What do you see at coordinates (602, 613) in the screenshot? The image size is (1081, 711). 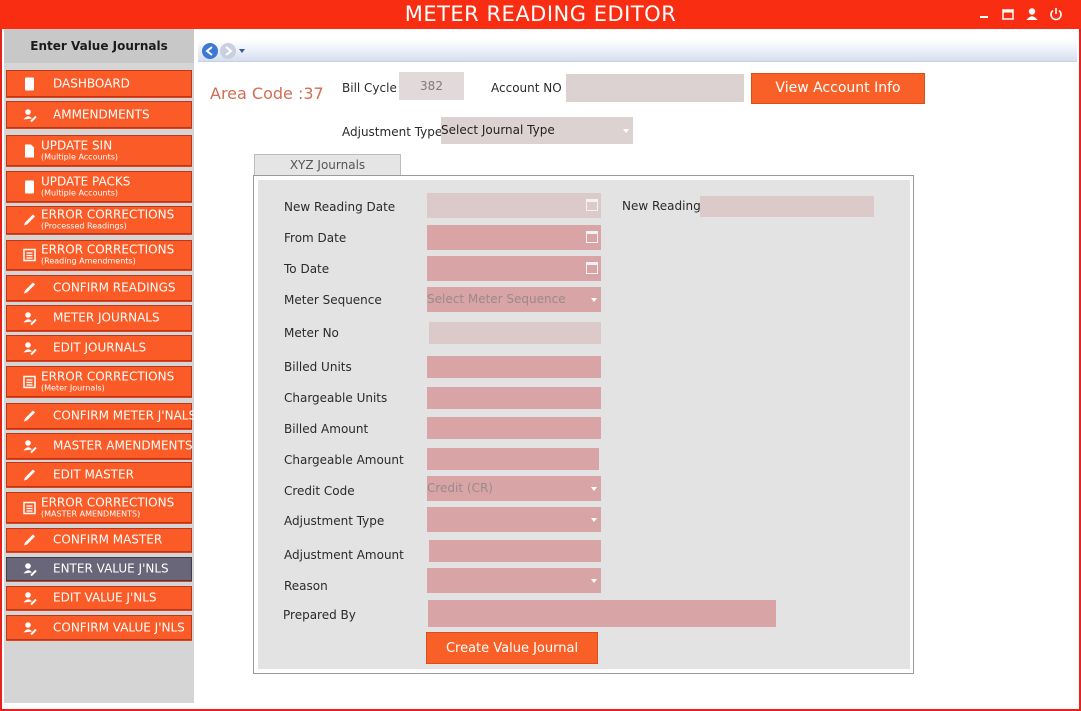 I see `prepared-by-input` at bounding box center [602, 613].